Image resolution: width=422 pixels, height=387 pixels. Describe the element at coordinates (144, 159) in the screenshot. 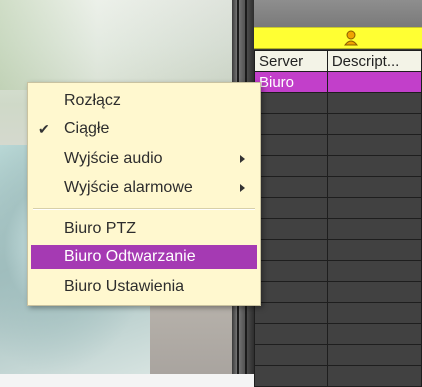

I see `menu-item-audio-output: Wyjście audio` at that location.